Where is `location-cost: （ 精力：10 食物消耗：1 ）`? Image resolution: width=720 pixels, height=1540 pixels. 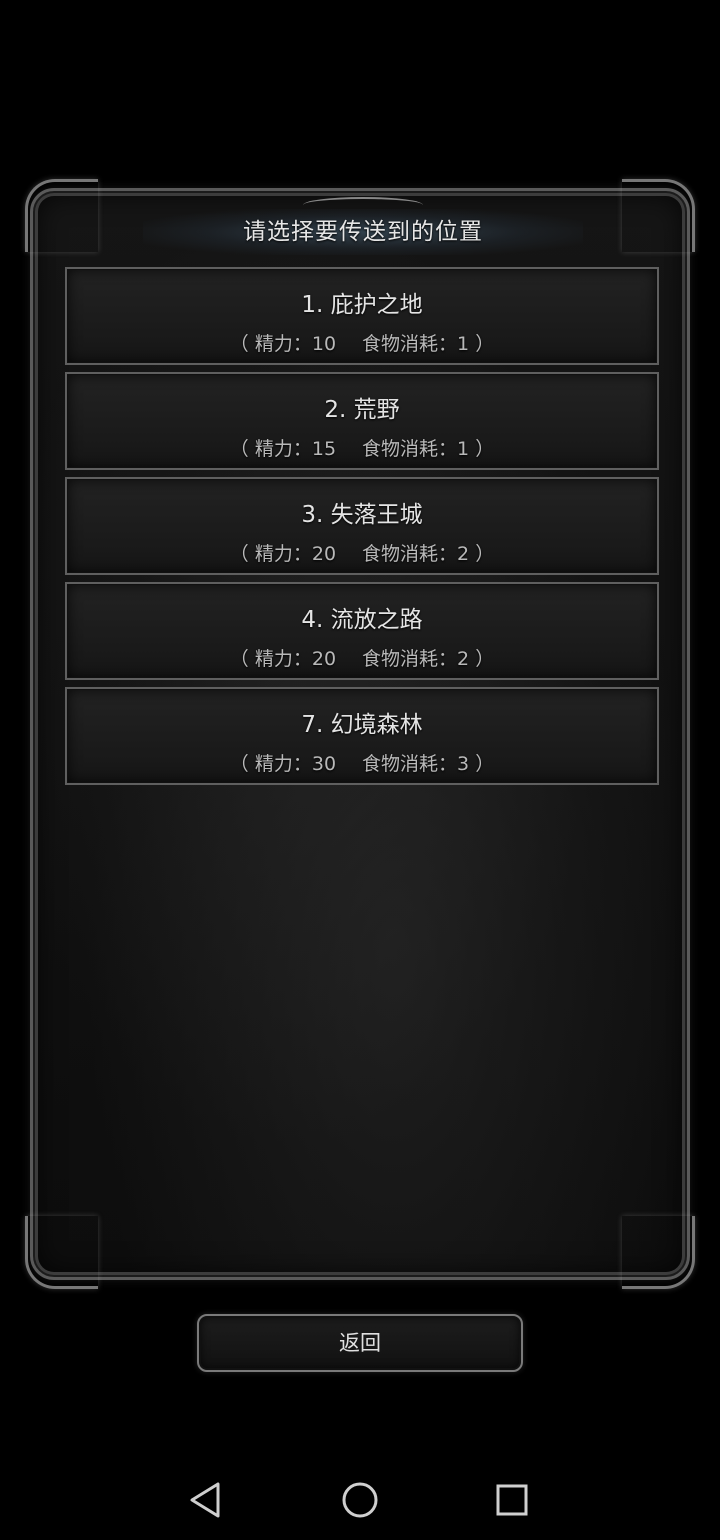 location-cost: （ 精力：10 食物消耗：1 ） is located at coordinates (362, 342).